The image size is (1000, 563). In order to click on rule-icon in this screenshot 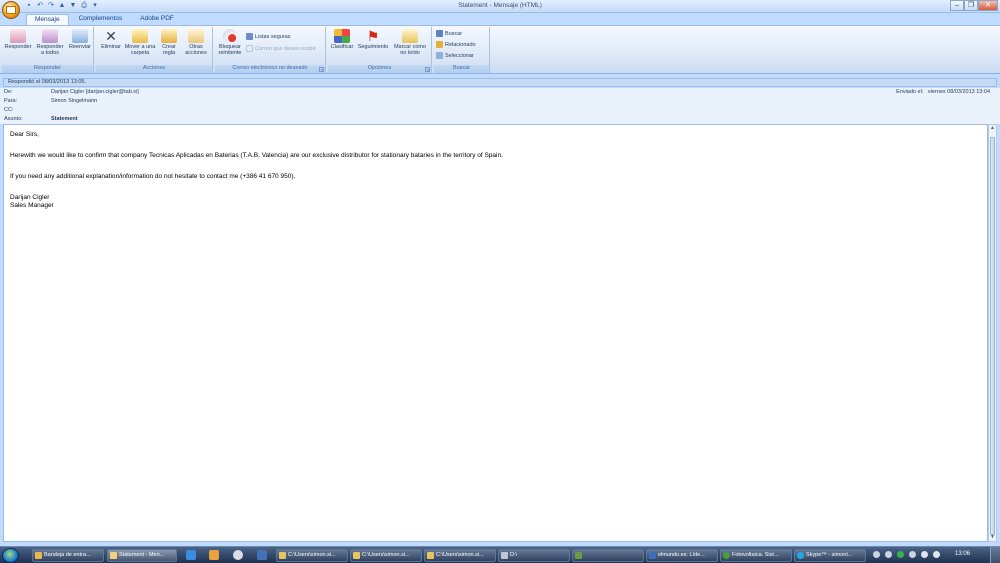, I will do `click(169, 36)`.